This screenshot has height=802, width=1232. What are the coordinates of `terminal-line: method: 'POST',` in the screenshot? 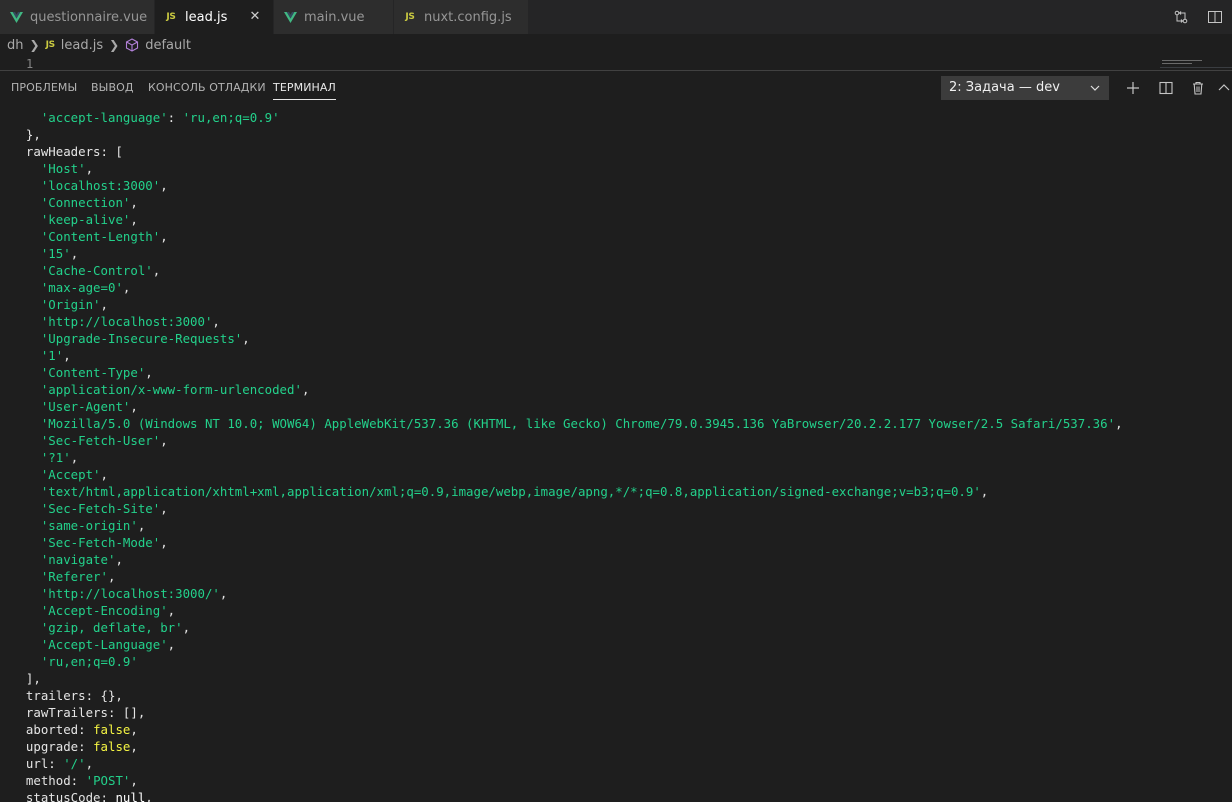 It's located at (621, 780).